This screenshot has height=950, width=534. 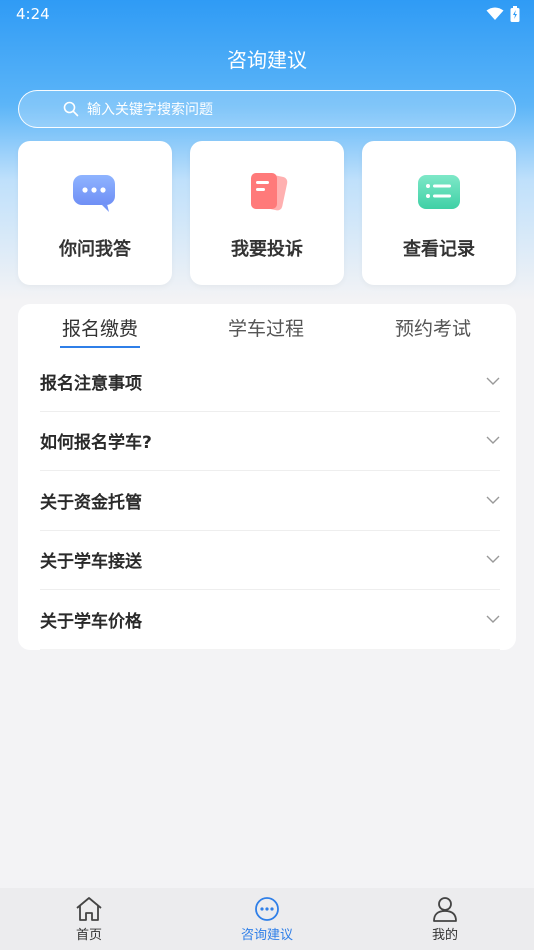 What do you see at coordinates (444, 935) in the screenshot?
I see `nav-profile-label: 我的` at bounding box center [444, 935].